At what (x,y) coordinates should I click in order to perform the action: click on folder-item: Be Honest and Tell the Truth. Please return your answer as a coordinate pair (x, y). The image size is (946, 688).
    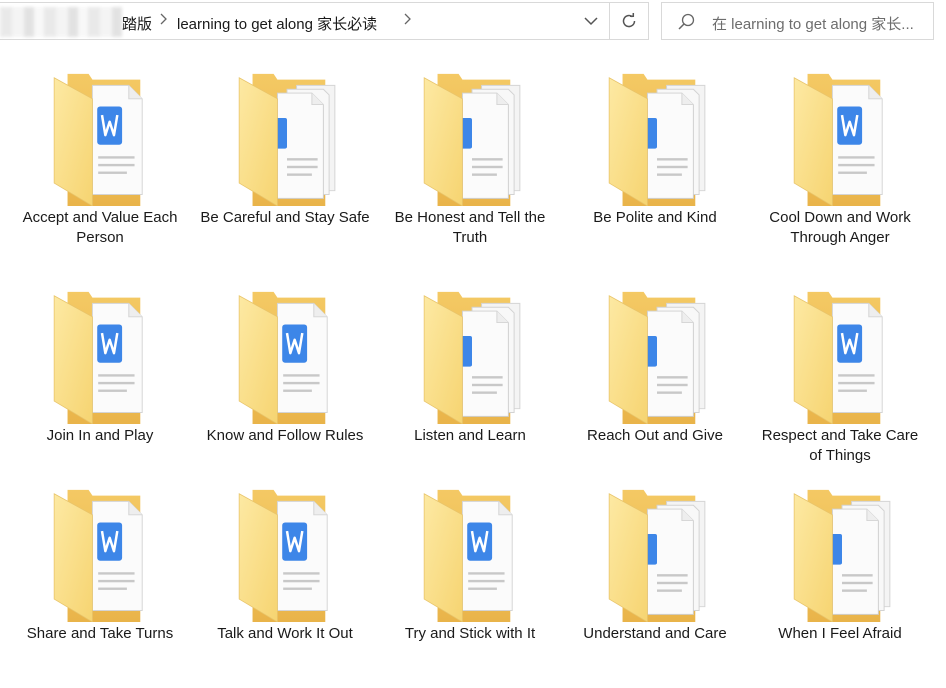
    Looking at the image, I should click on (470, 172).